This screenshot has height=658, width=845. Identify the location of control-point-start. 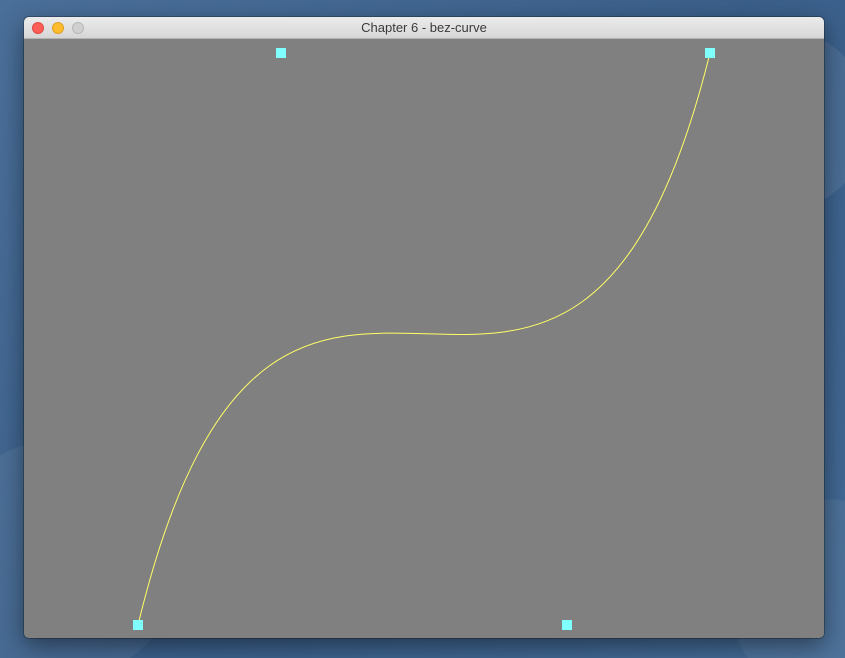
(138, 625).